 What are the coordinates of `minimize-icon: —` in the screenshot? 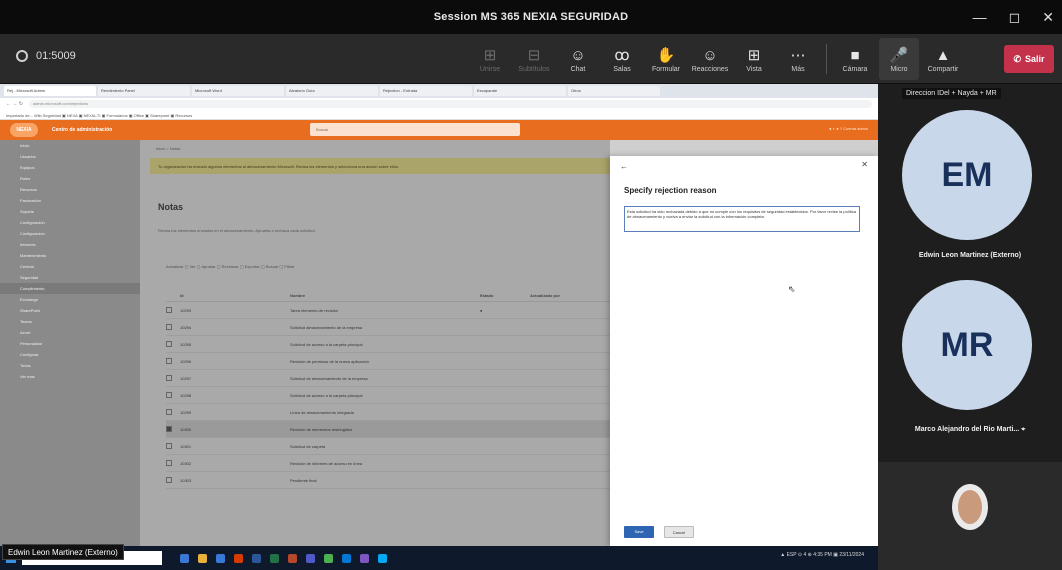 It's located at (980, 17).